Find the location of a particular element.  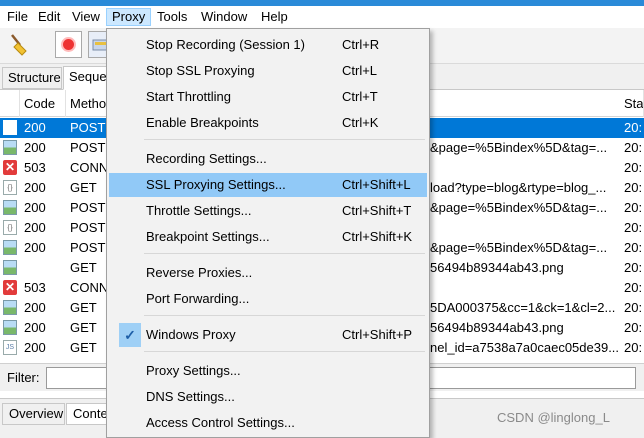

menu-item-start-throttling: Start Throttling Ctrl+T is located at coordinates (268, 97).